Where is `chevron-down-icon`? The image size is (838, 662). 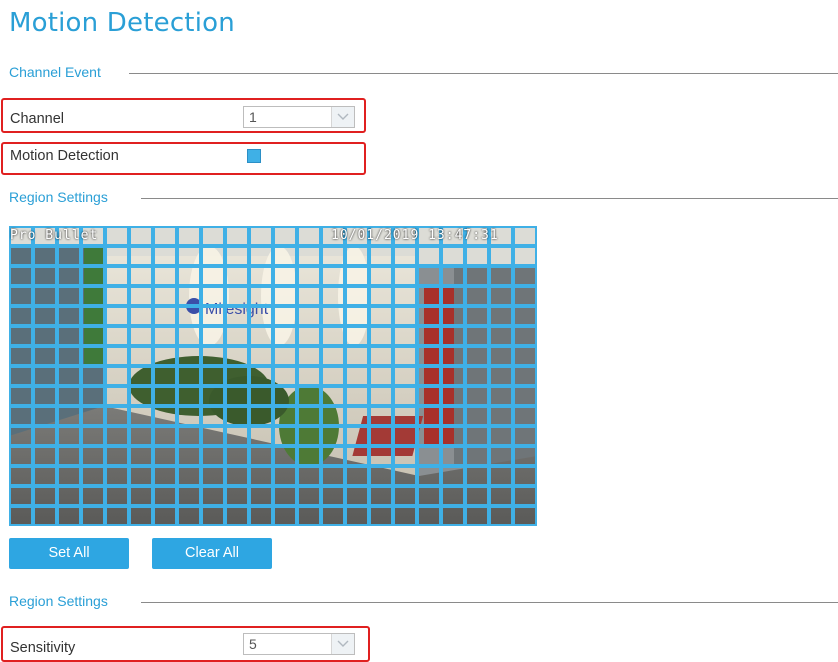 chevron-down-icon is located at coordinates (342, 644).